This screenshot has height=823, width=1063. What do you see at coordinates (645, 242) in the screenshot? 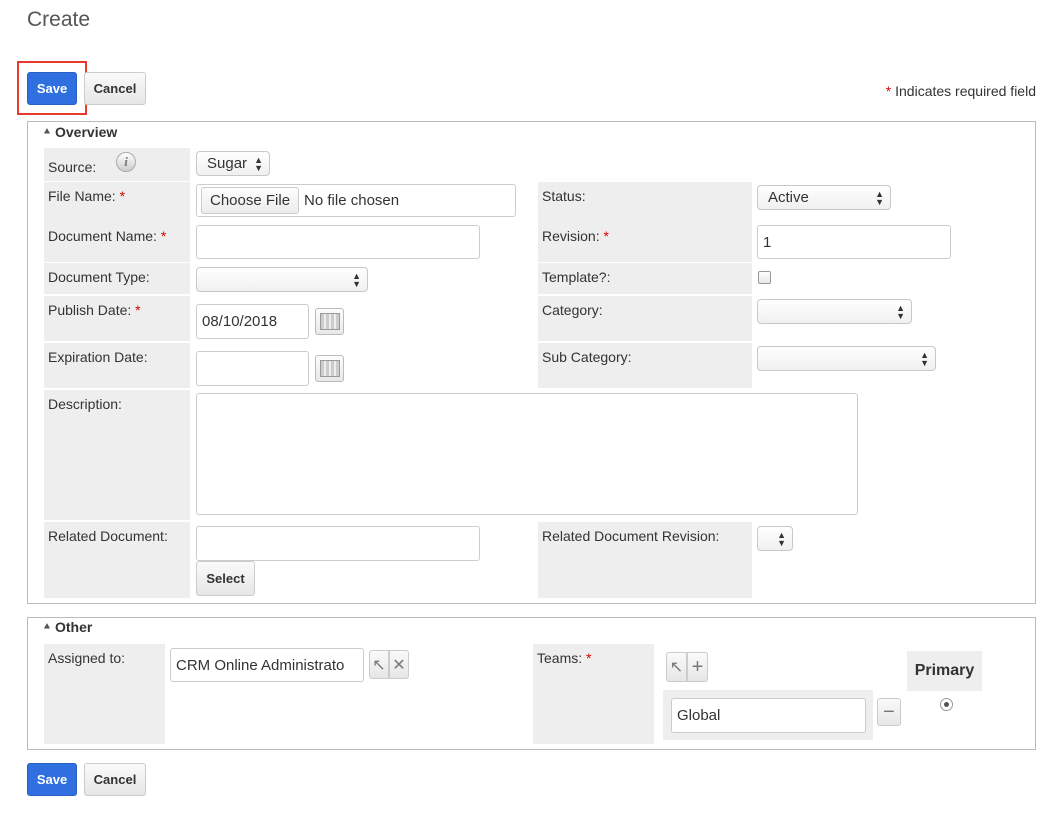
I see `revision-label: Revision: *` at bounding box center [645, 242].